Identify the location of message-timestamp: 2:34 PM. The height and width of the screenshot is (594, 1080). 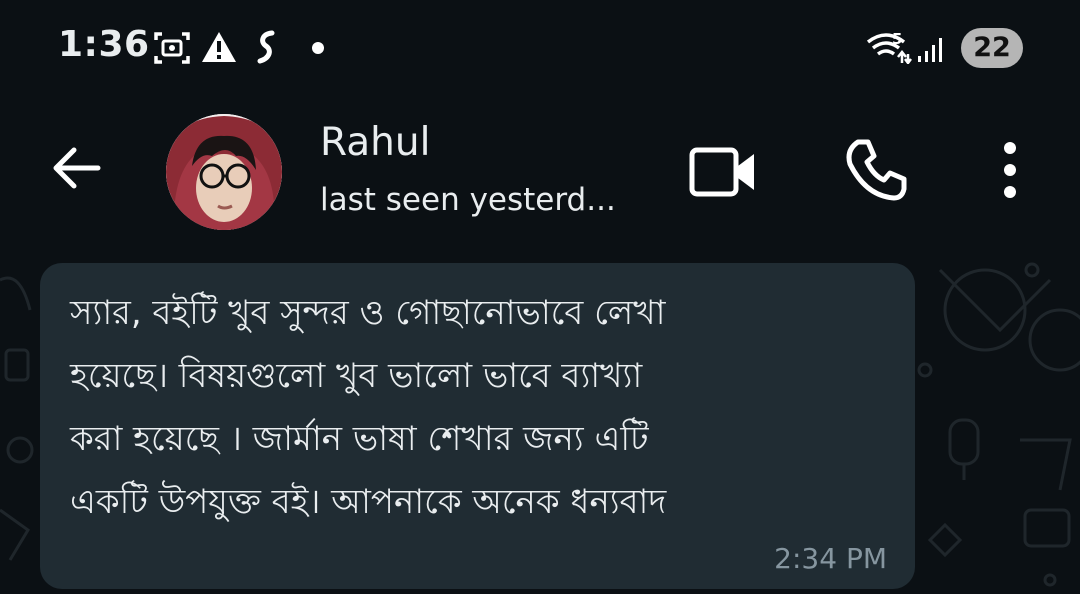
(830, 558).